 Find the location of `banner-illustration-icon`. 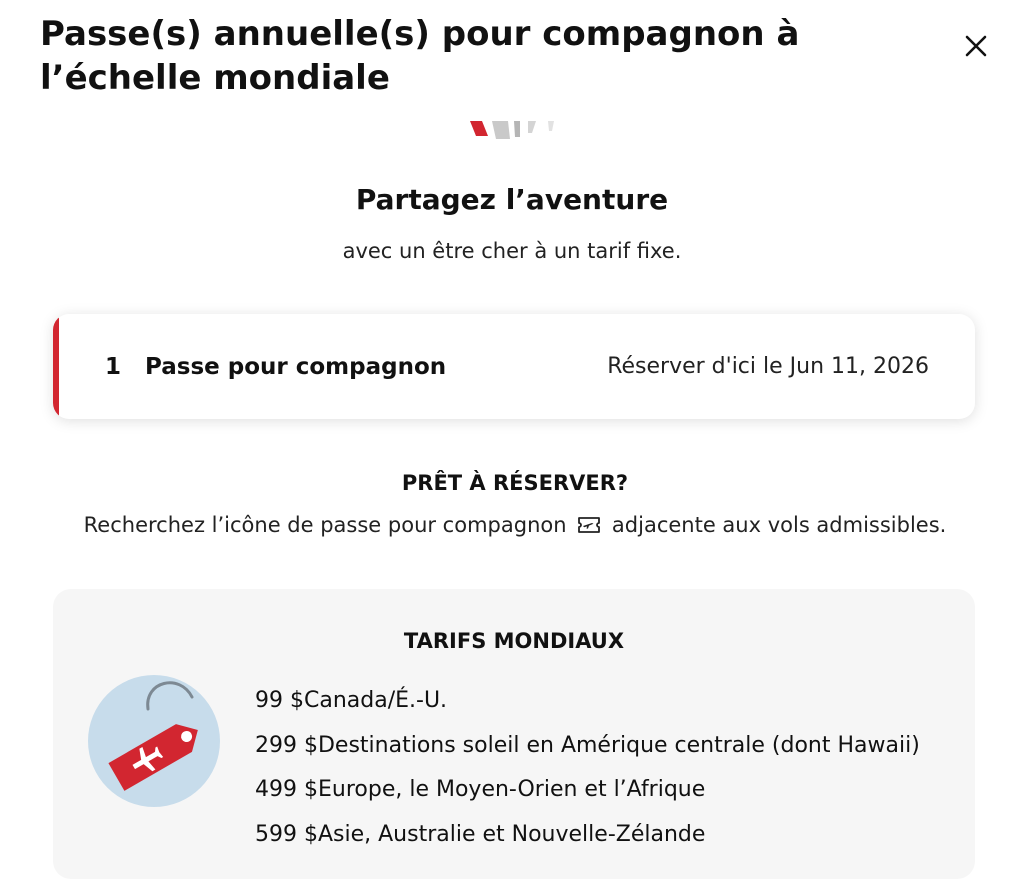

banner-illustration-icon is located at coordinates (512, 130).